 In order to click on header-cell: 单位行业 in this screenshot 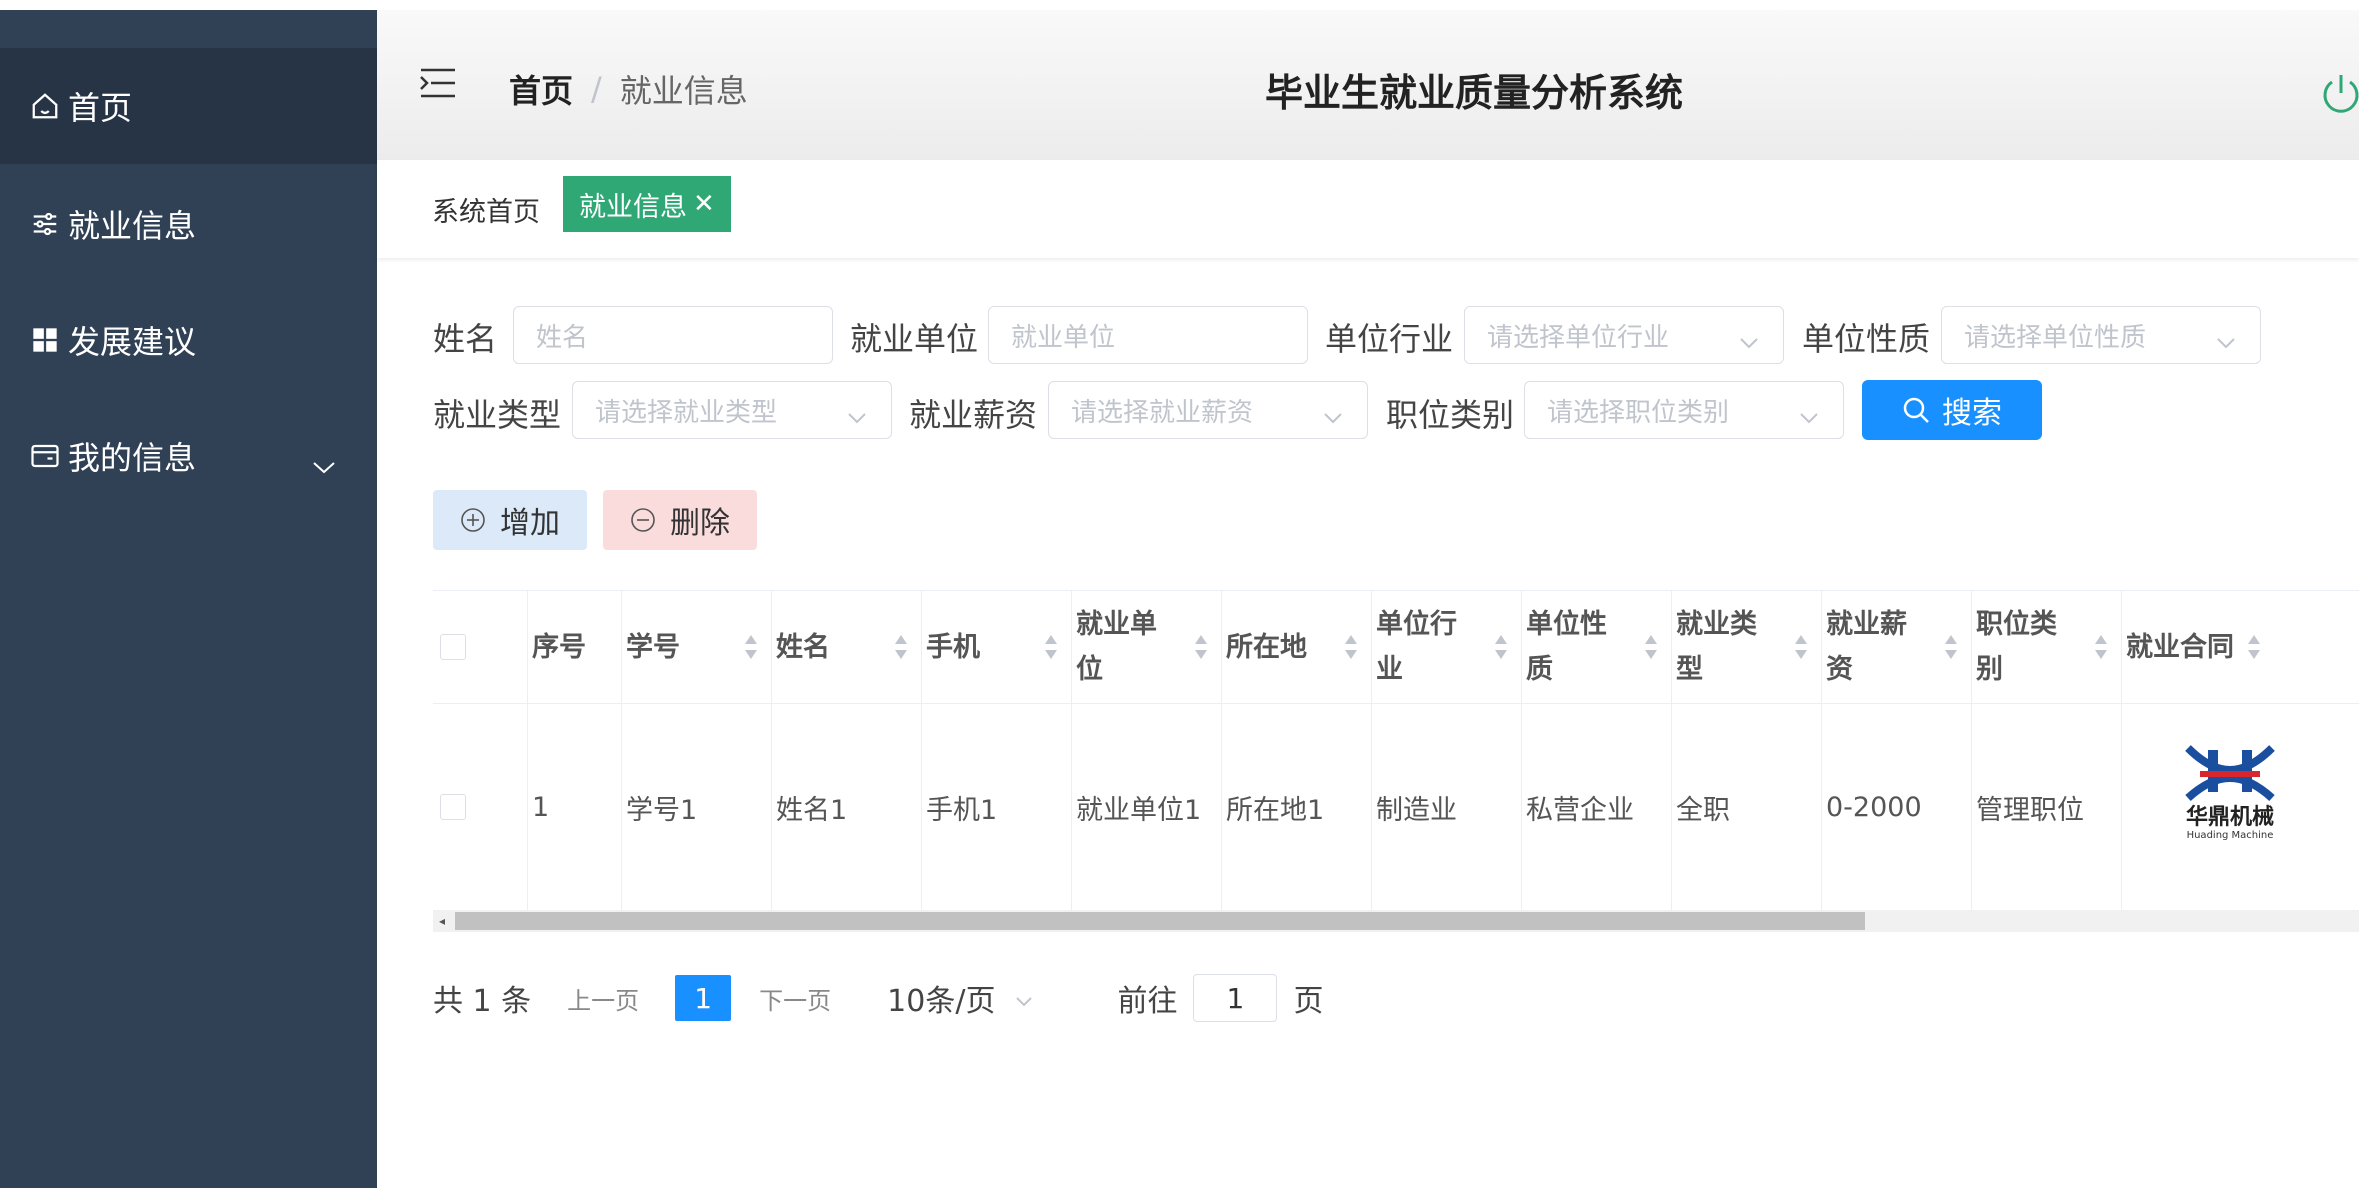, I will do `click(1447, 647)`.